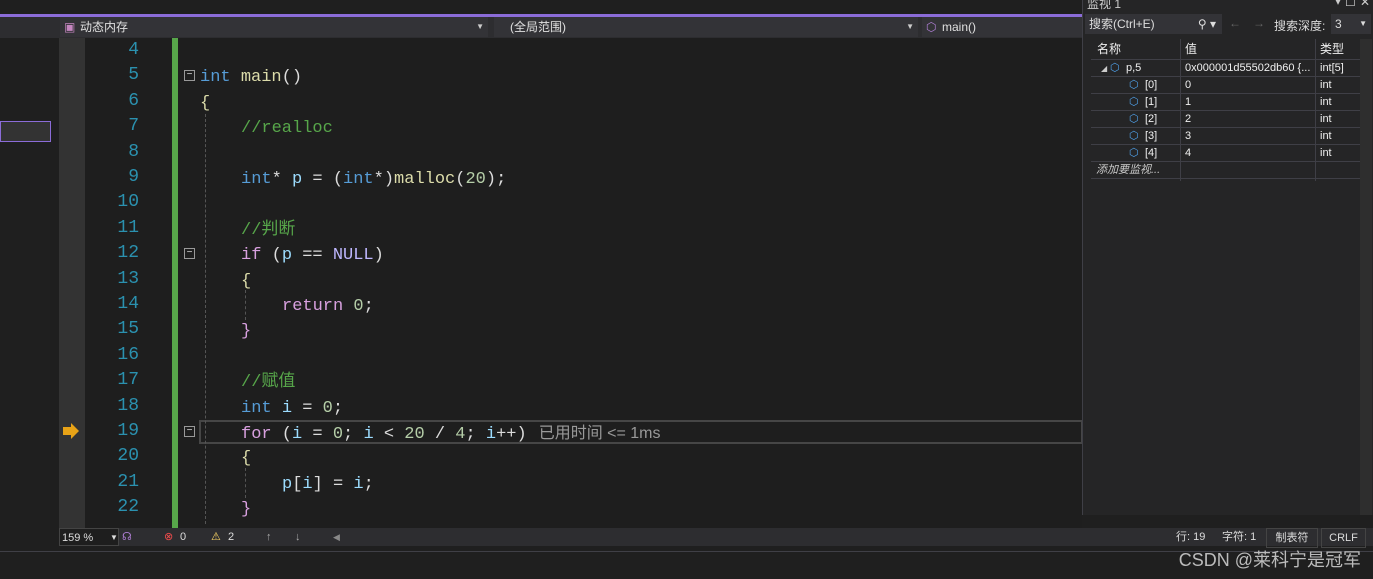  I want to click on line-number: 7, so click(133, 126).